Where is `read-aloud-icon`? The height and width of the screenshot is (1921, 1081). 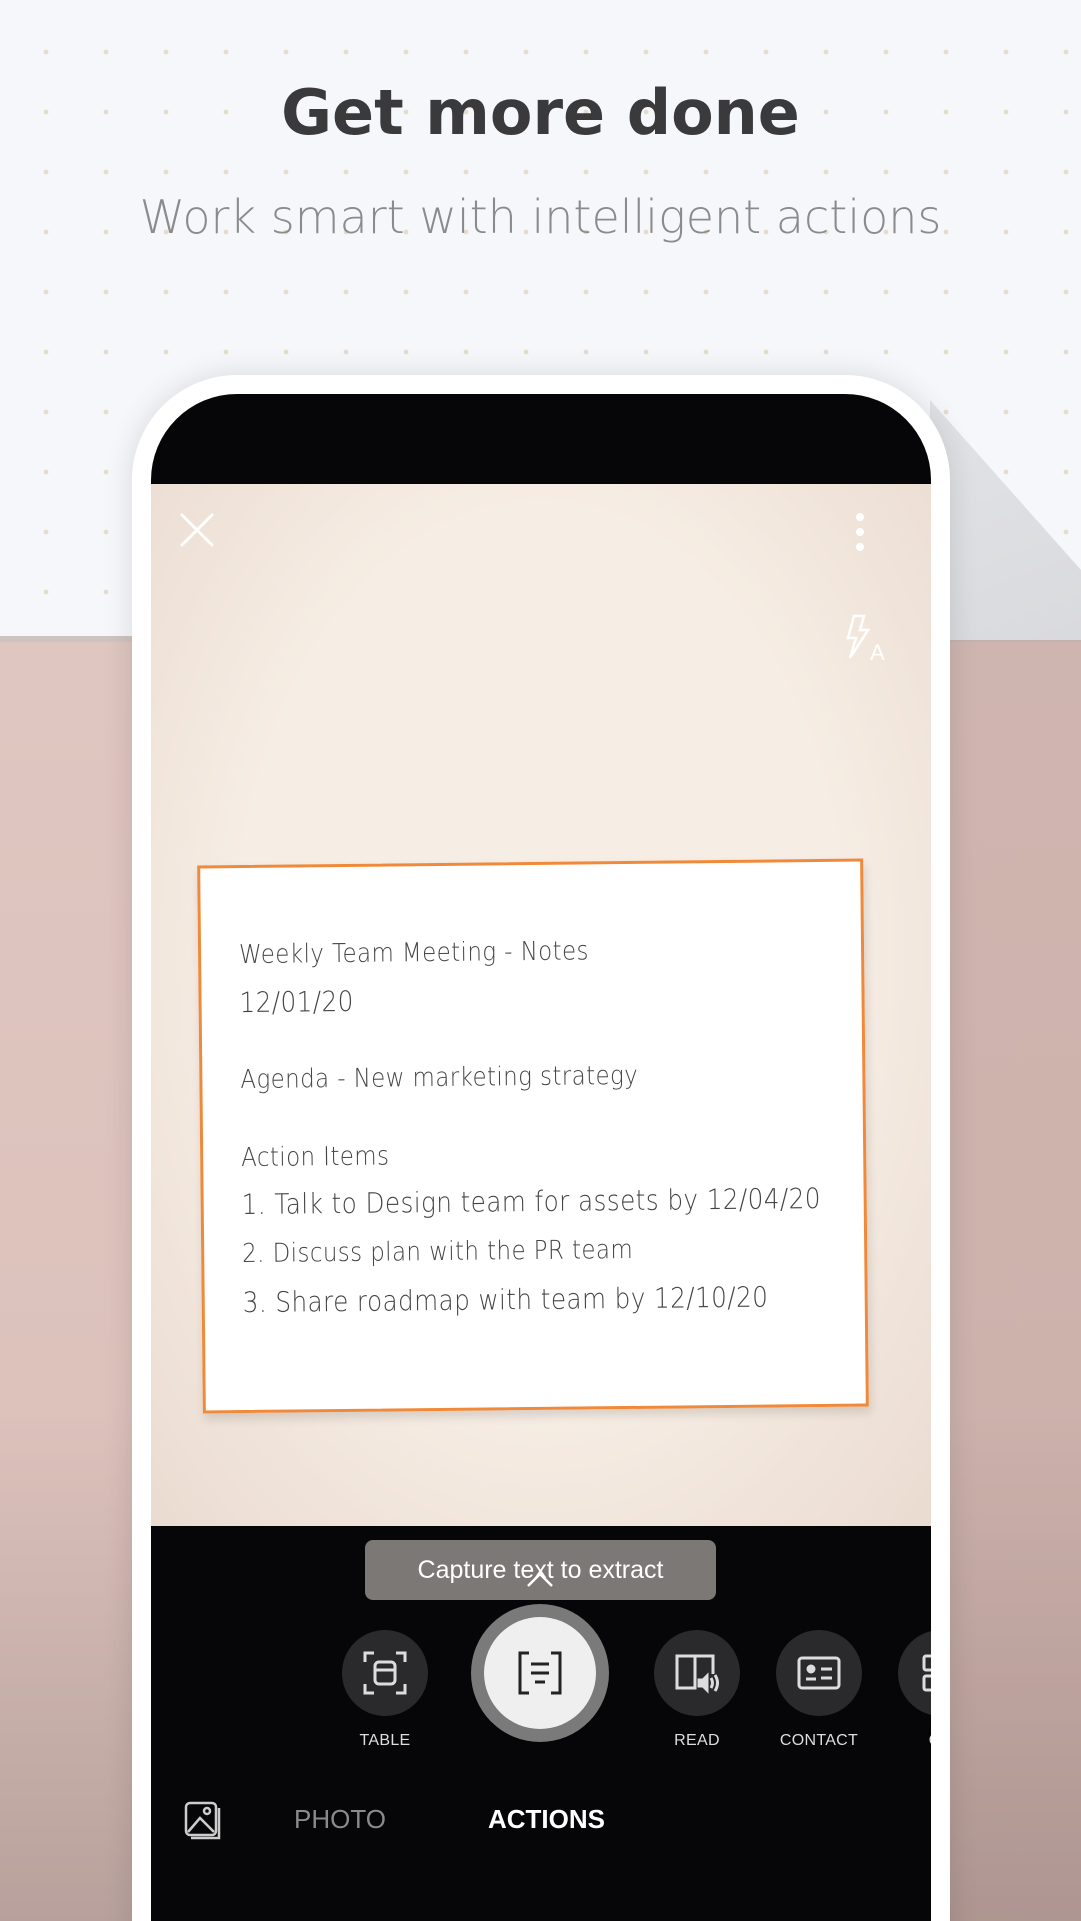
read-aloud-icon is located at coordinates (697, 1674).